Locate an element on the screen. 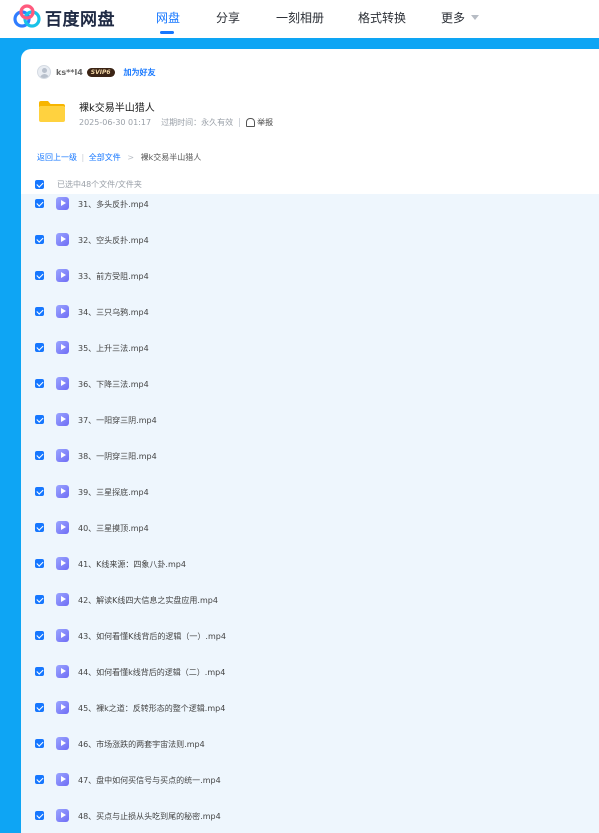  cloud-logo-icon is located at coordinates (27, 17).